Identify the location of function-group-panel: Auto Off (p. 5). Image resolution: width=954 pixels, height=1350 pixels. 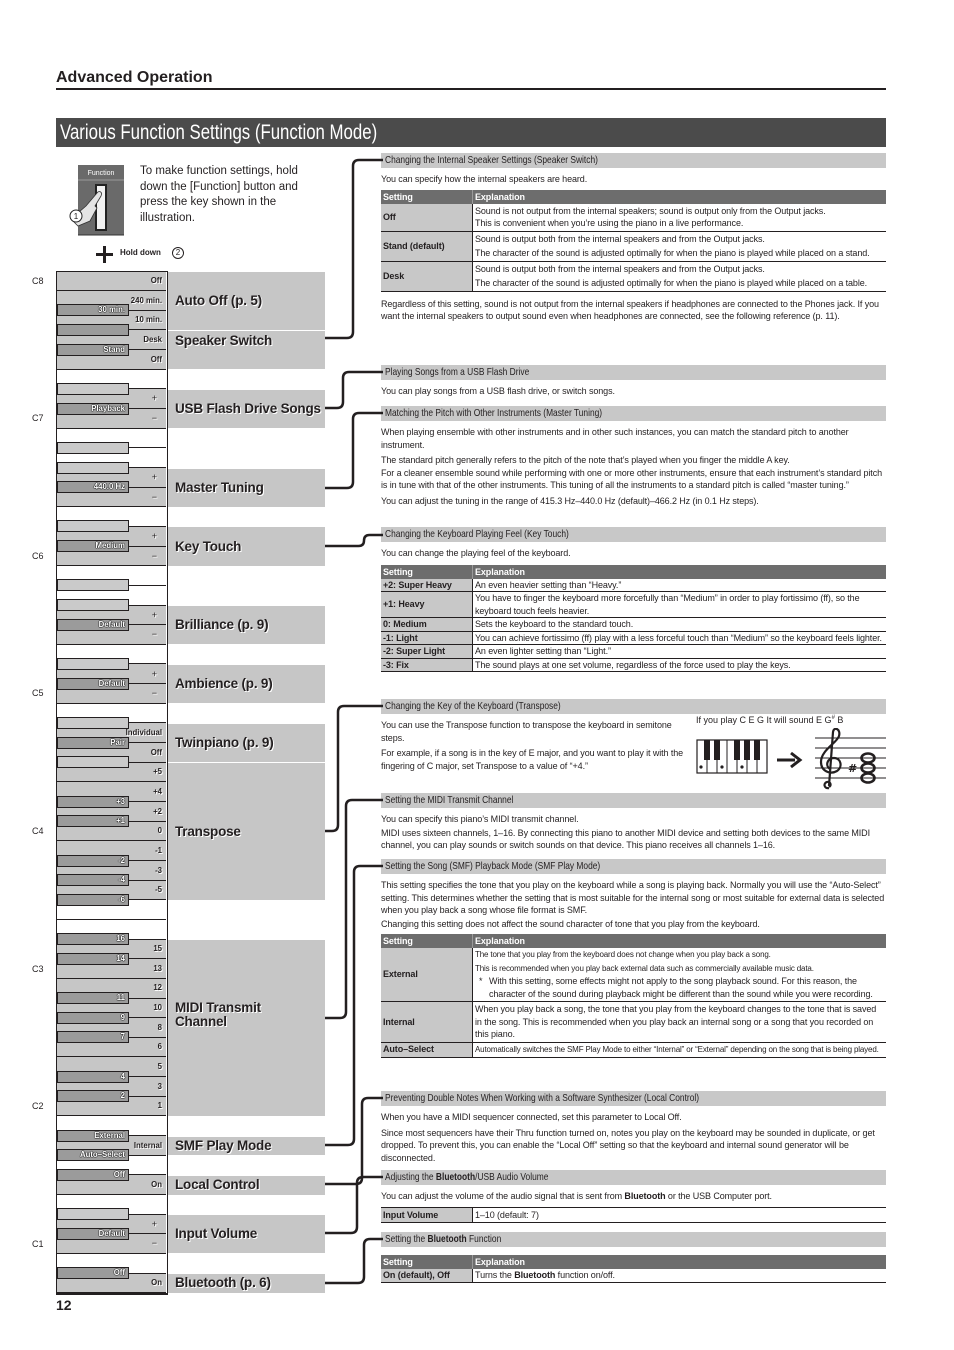
(246, 300).